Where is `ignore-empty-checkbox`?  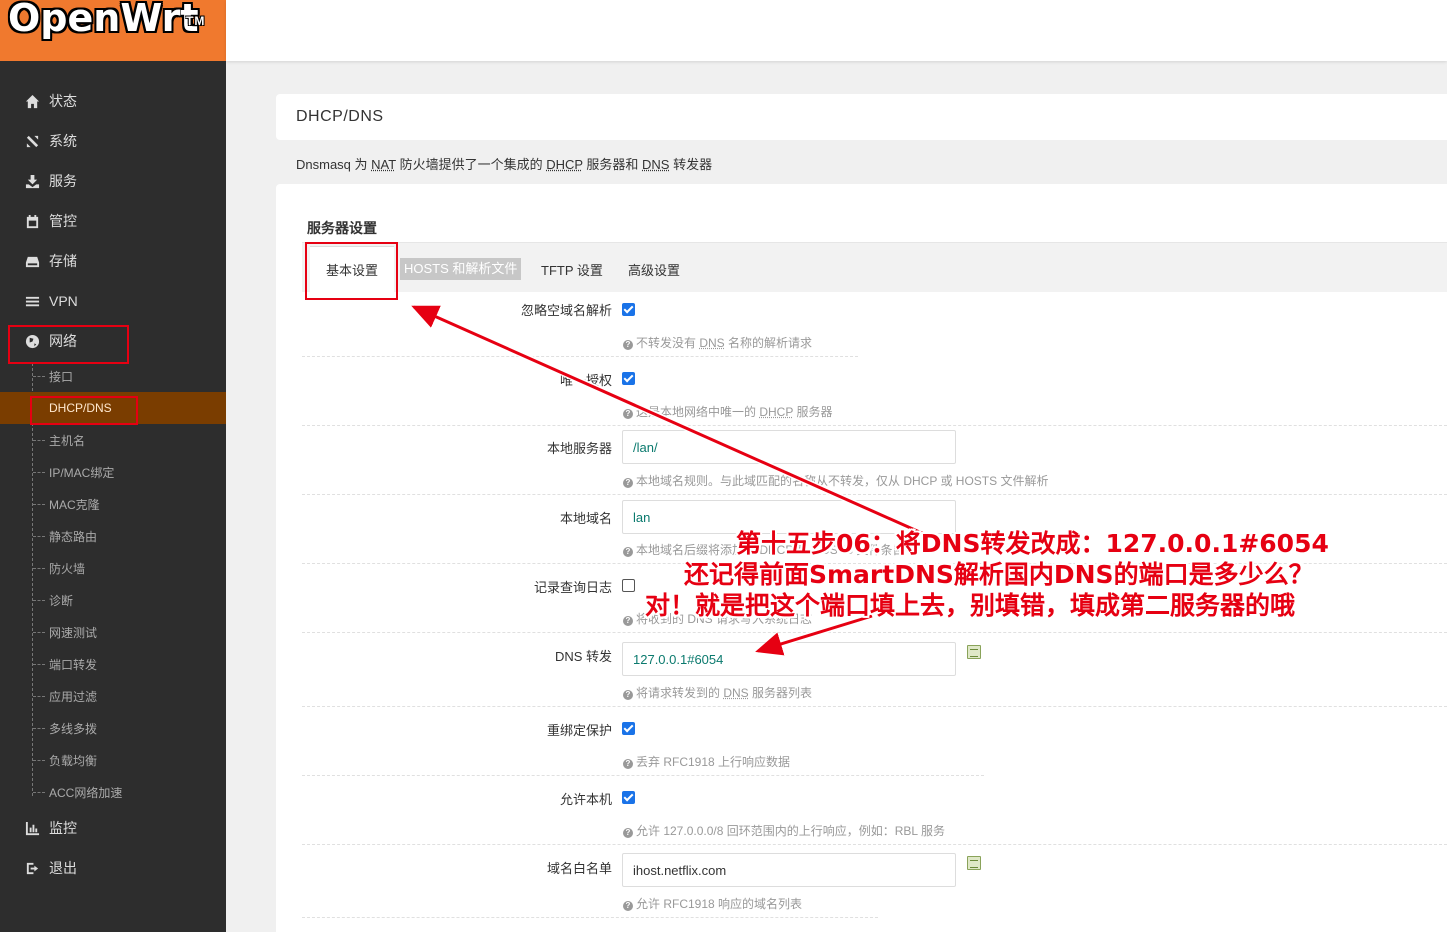
ignore-empty-checkbox is located at coordinates (628, 309).